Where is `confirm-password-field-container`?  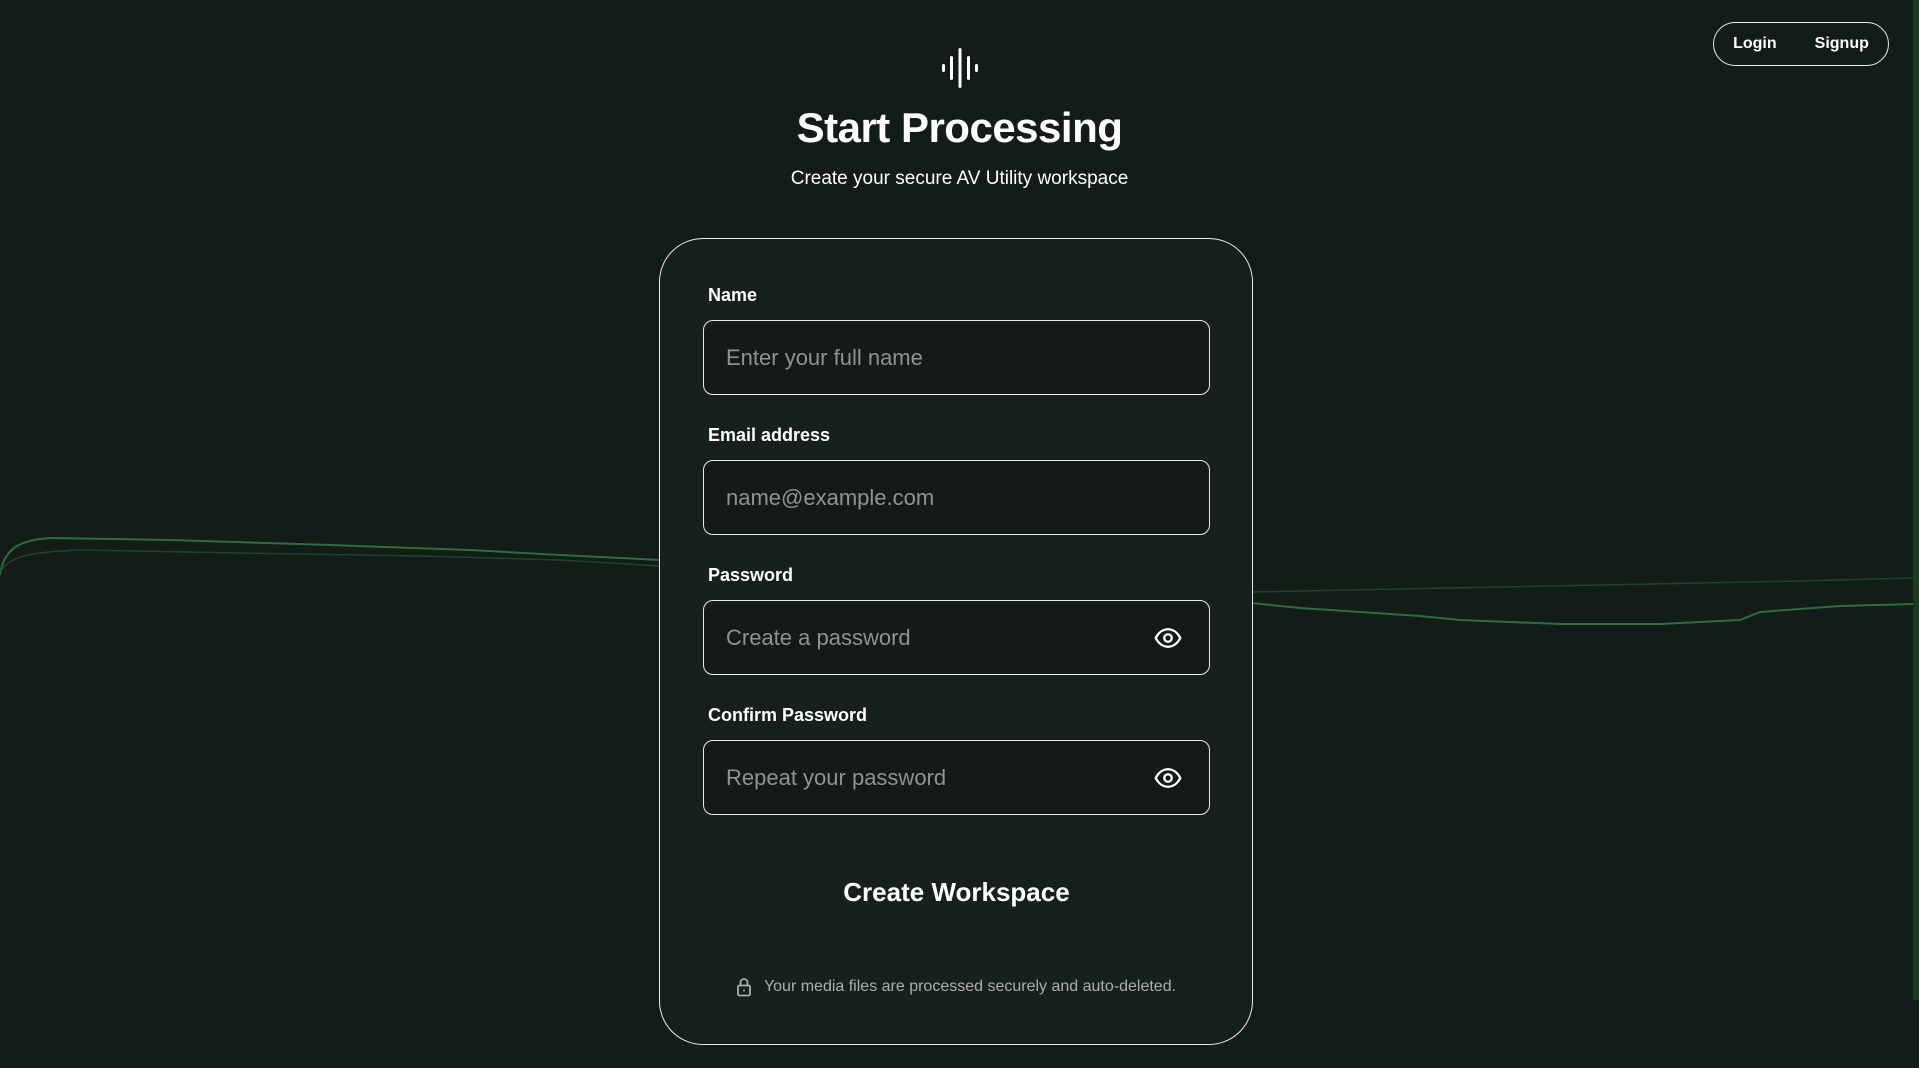 confirm-password-field-container is located at coordinates (956, 777).